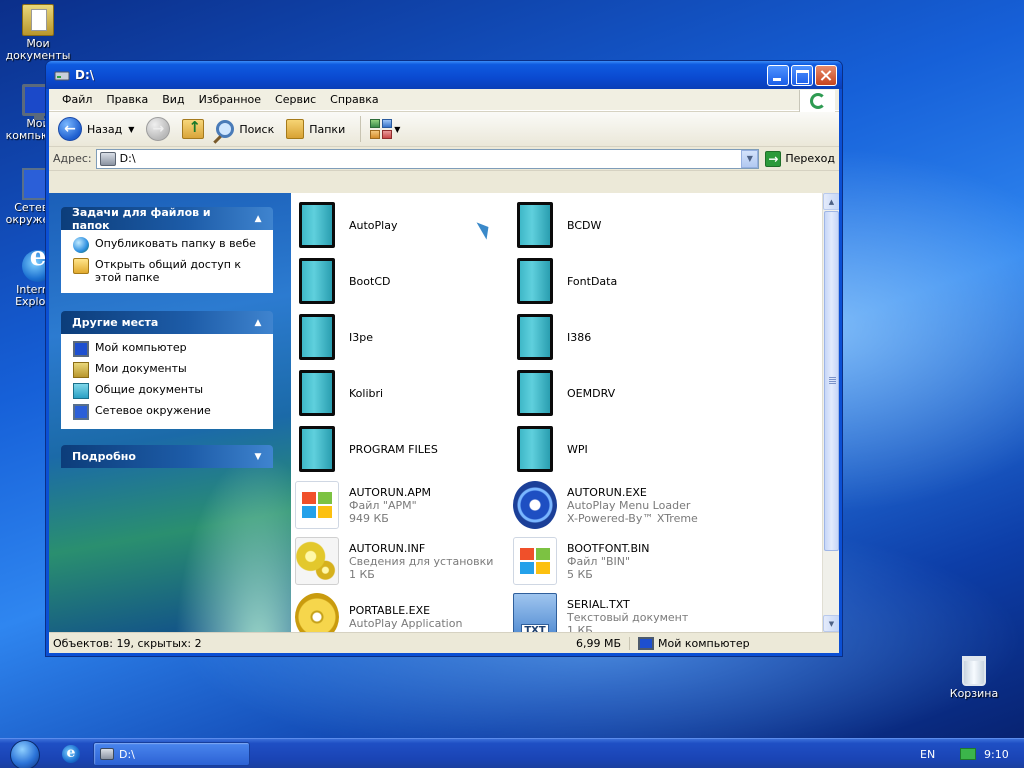 This screenshot has width=1024, height=768. What do you see at coordinates (802, 75) in the screenshot?
I see `maximize-button` at bounding box center [802, 75].